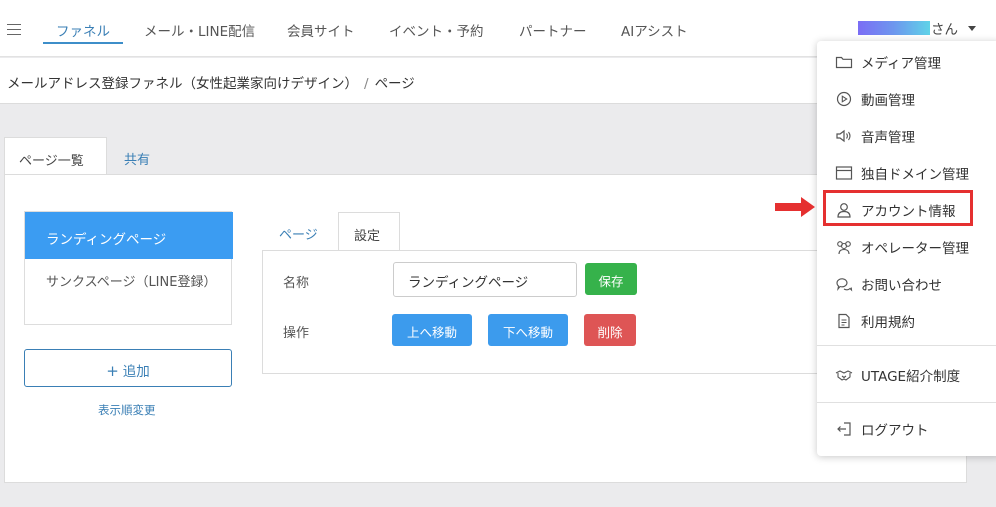  I want to click on tab-page-list: ページ一覧, so click(55, 156).